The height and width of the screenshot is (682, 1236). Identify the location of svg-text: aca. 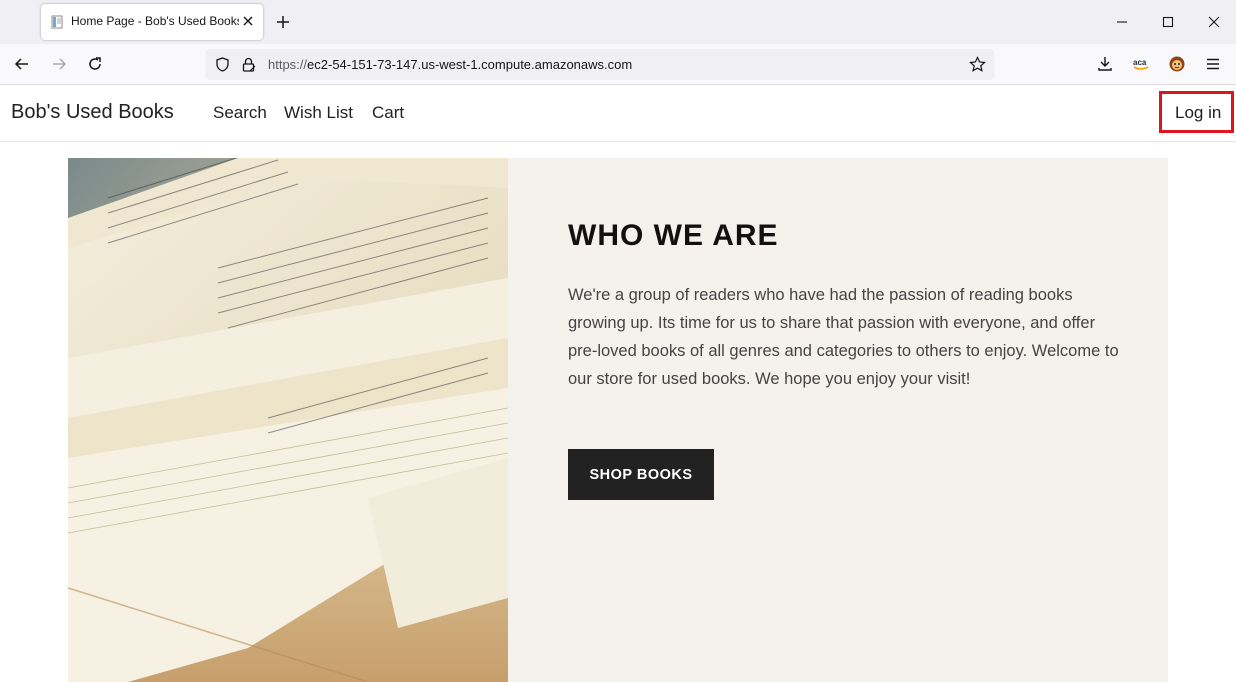
(1140, 62).